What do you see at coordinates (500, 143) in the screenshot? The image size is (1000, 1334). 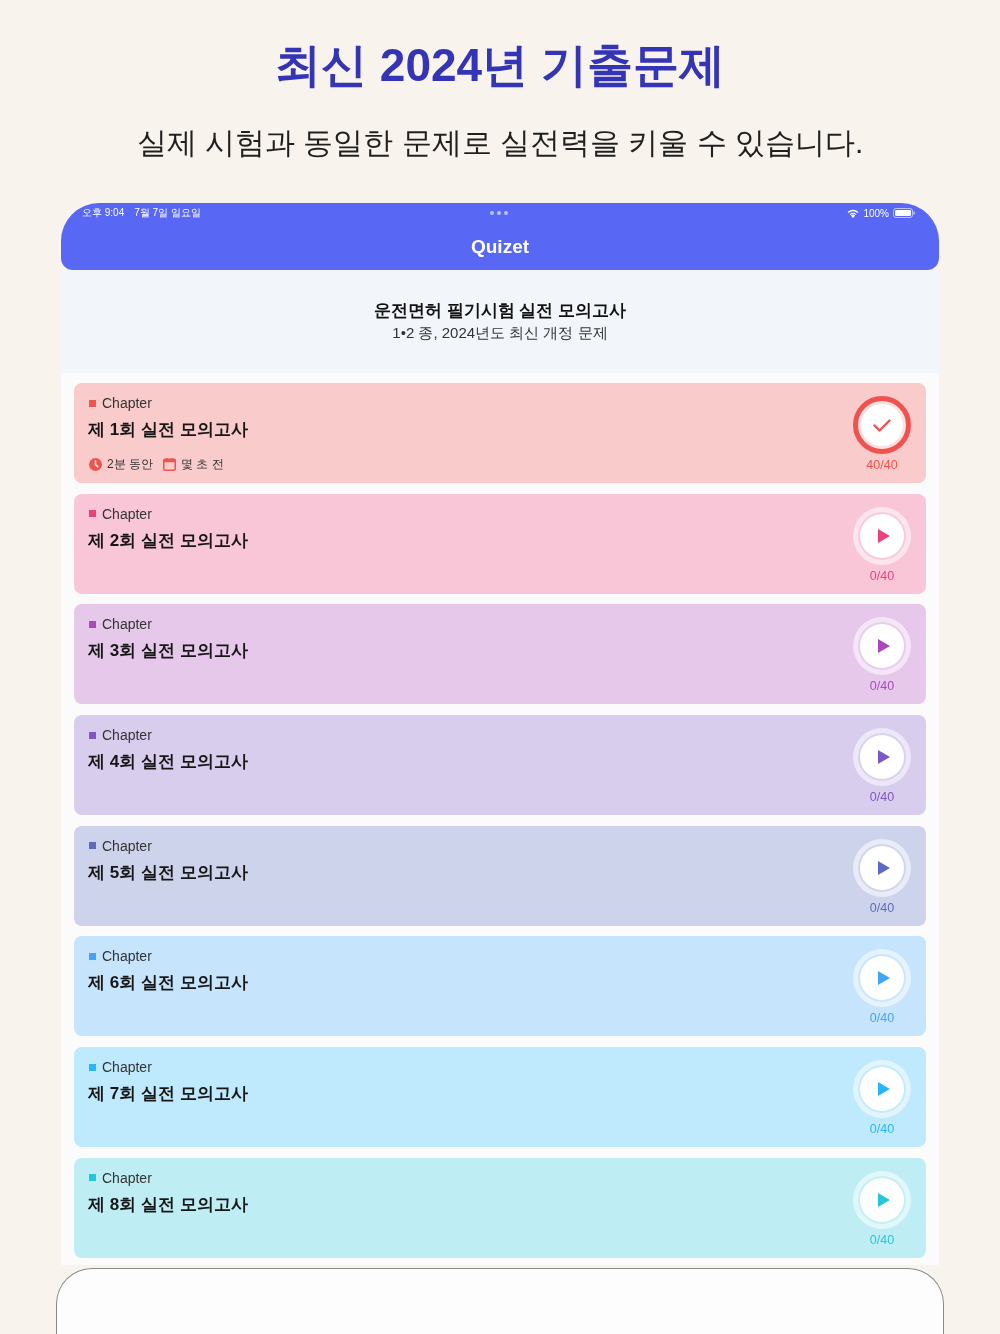 I see `headline-subtitle: 실제 시험과 동일한 문제로 실전력을 키울 수 있습니다.` at bounding box center [500, 143].